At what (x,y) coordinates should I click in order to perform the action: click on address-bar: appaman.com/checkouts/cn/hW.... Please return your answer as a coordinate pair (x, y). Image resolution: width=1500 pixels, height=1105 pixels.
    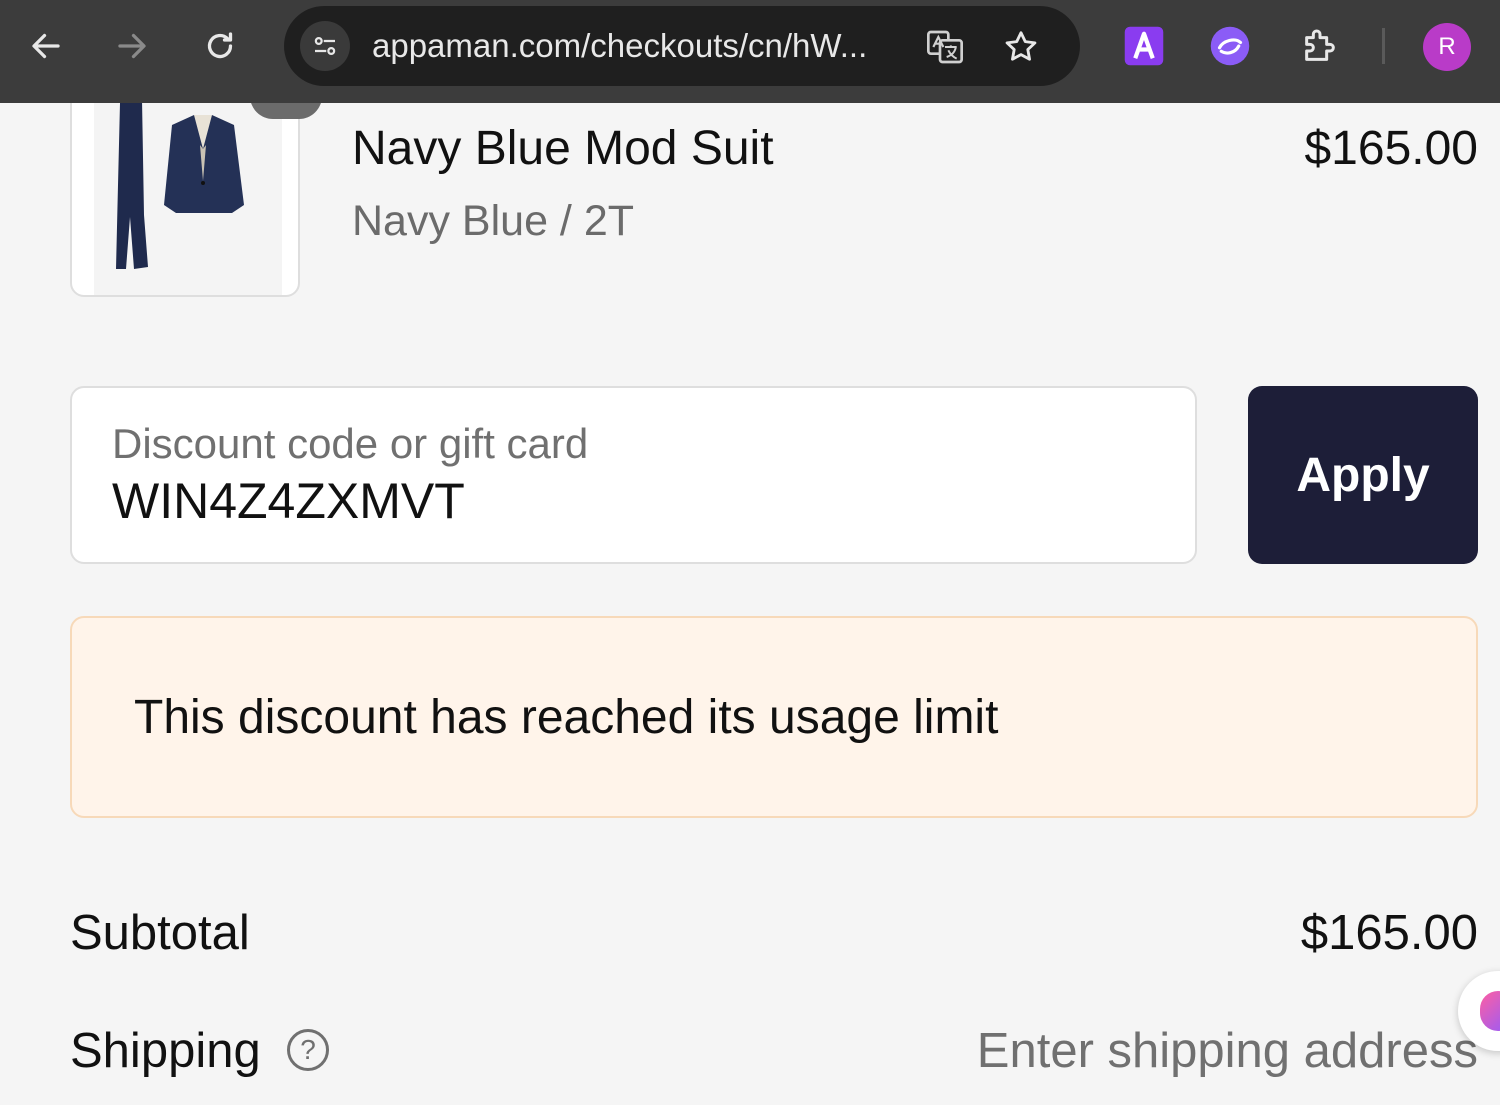
    Looking at the image, I should click on (682, 46).